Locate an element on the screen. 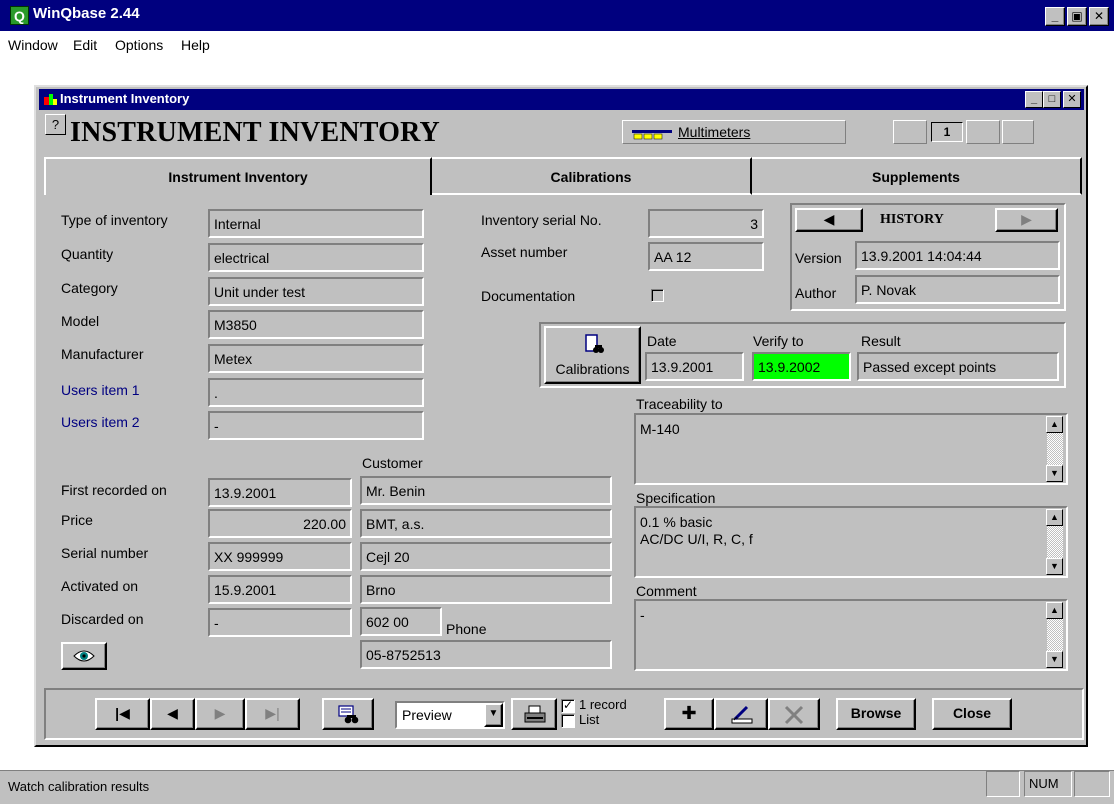 The height and width of the screenshot is (804, 1114). quantity-field: electrical is located at coordinates (316, 257).